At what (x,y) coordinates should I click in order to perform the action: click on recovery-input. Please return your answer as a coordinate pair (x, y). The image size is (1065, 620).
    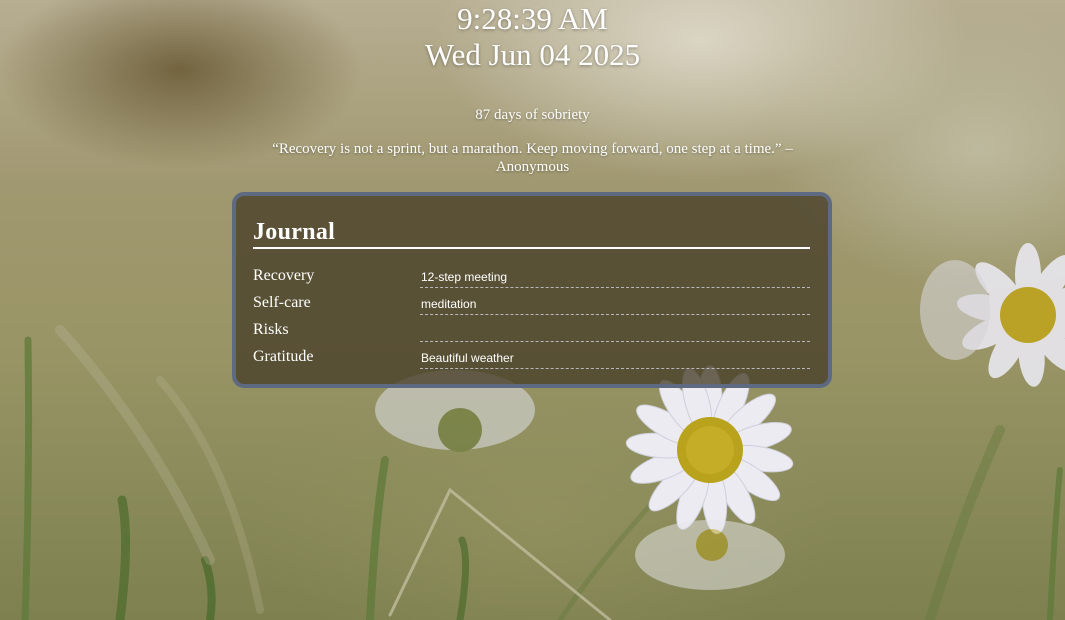
    Looking at the image, I should click on (615, 277).